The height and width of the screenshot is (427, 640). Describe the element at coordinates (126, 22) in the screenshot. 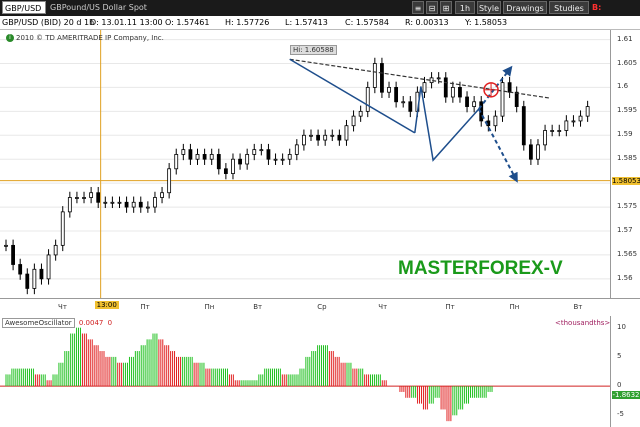

I see `quote-date: D: 13.01.11 13:00` at that location.